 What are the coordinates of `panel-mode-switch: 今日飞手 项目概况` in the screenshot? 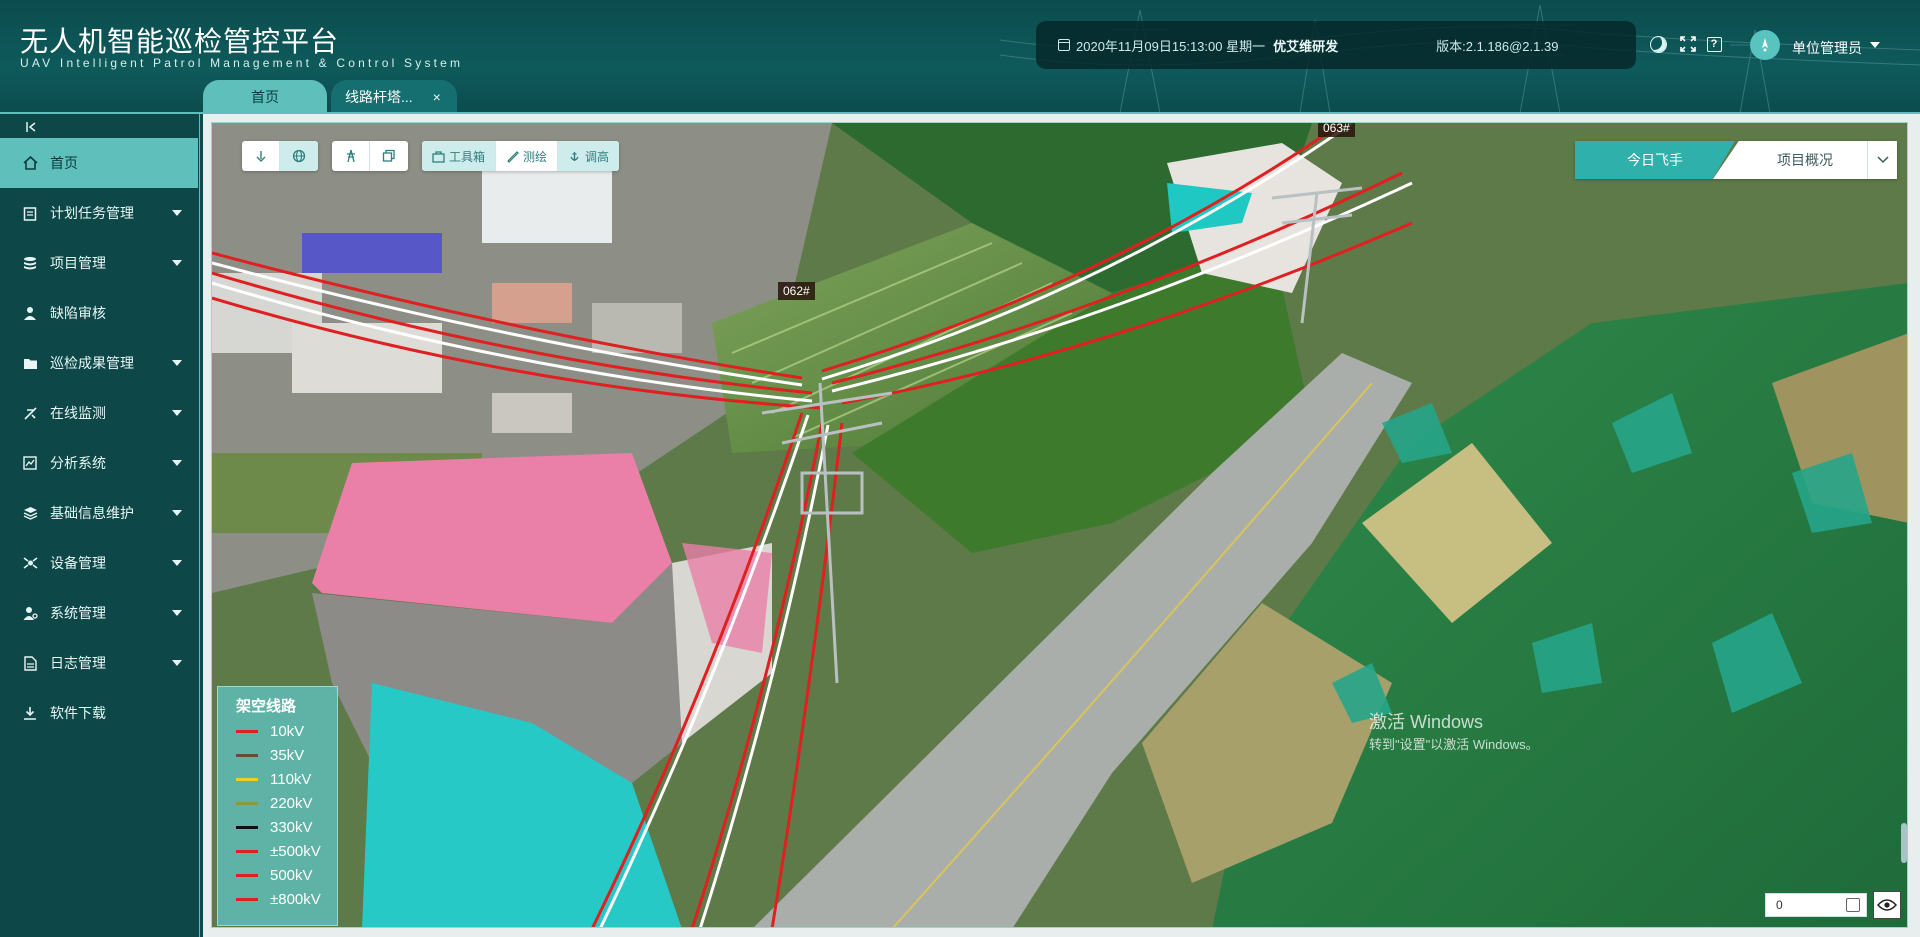 It's located at (1736, 160).